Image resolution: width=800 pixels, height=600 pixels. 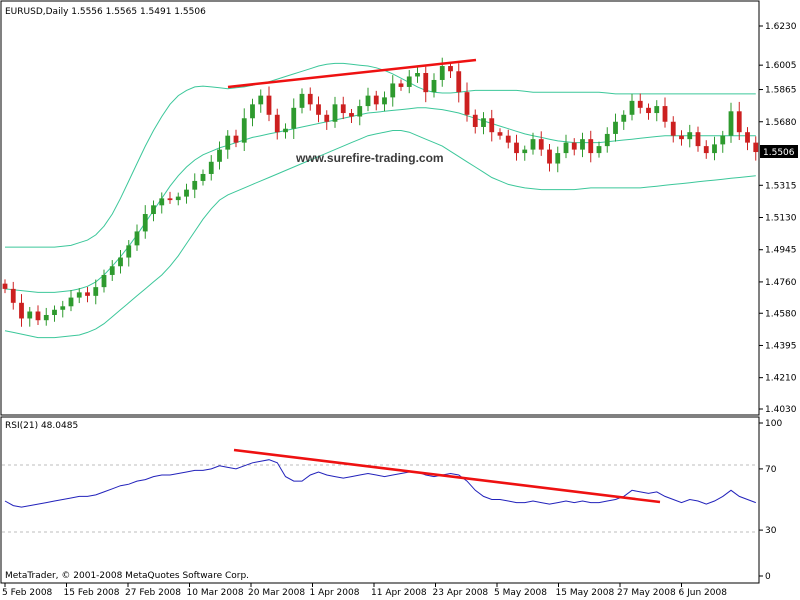 I want to click on date-tick-label: 10 Mar 2008, so click(x=215, y=593).